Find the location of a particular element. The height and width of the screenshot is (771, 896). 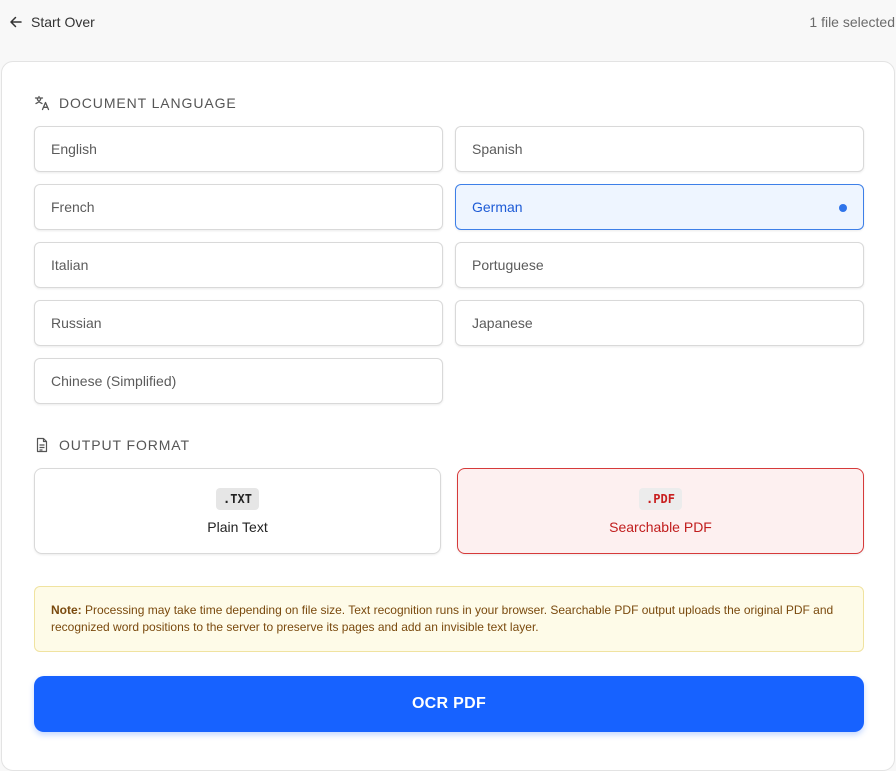

format-label: Searchable PDF is located at coordinates (660, 526).